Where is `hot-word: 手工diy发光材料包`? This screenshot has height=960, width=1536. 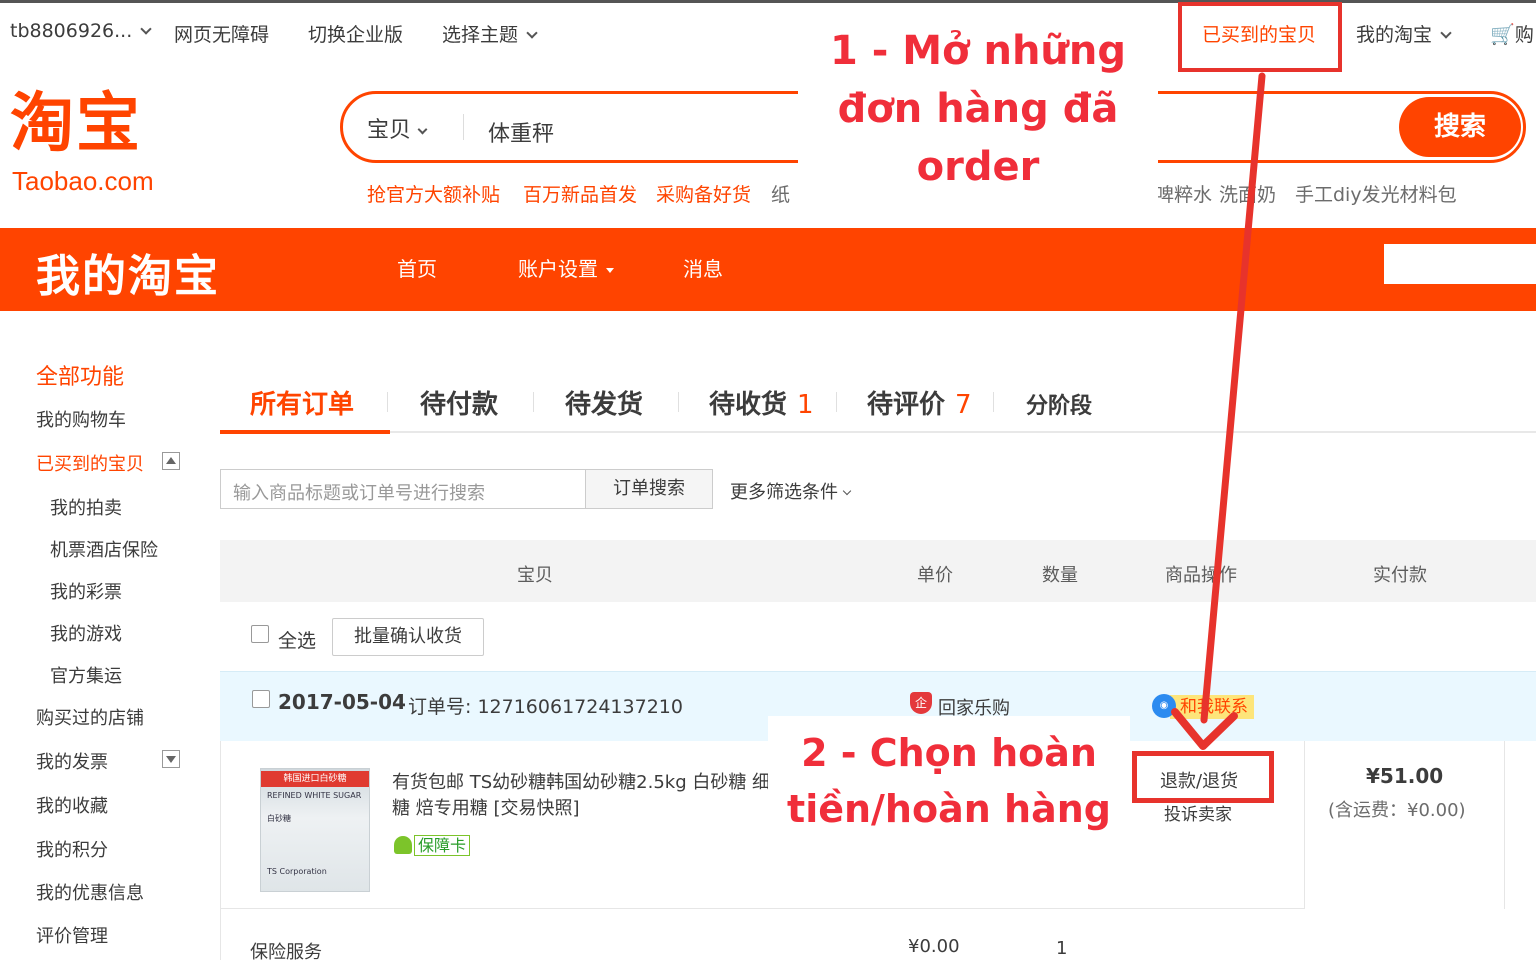 hot-word: 手工diy发光材料包 is located at coordinates (1376, 193).